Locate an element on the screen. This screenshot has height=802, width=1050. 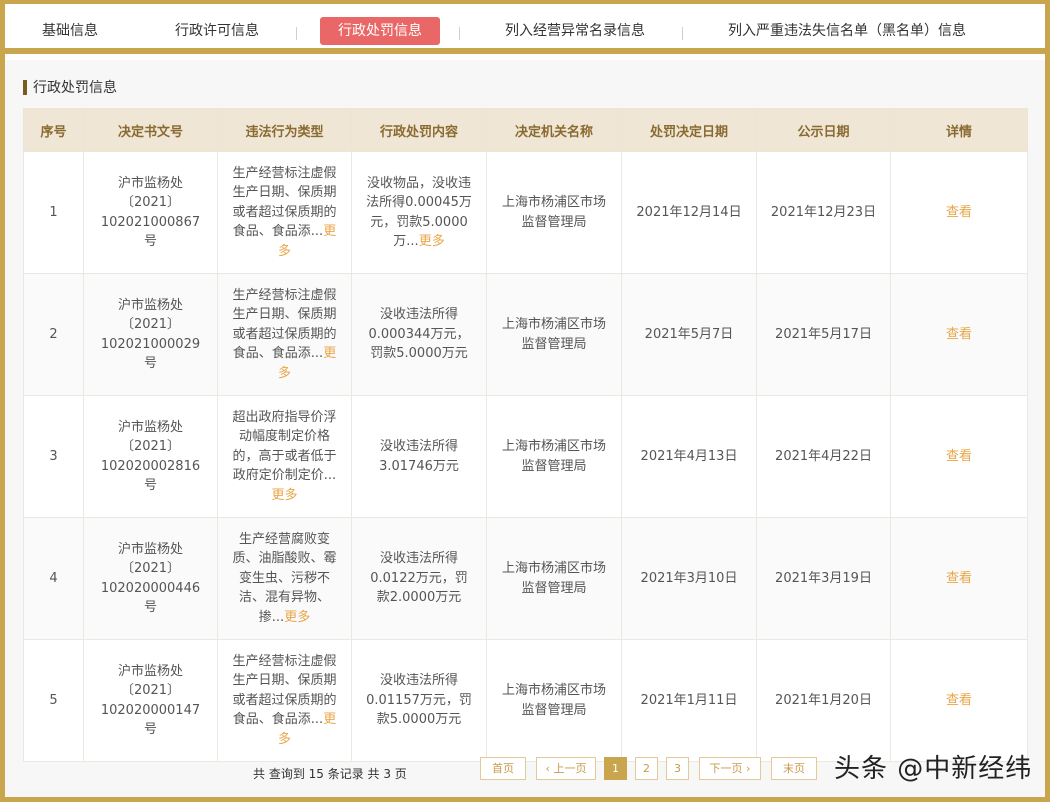
first-page-button: 首页 is located at coordinates (503, 768).